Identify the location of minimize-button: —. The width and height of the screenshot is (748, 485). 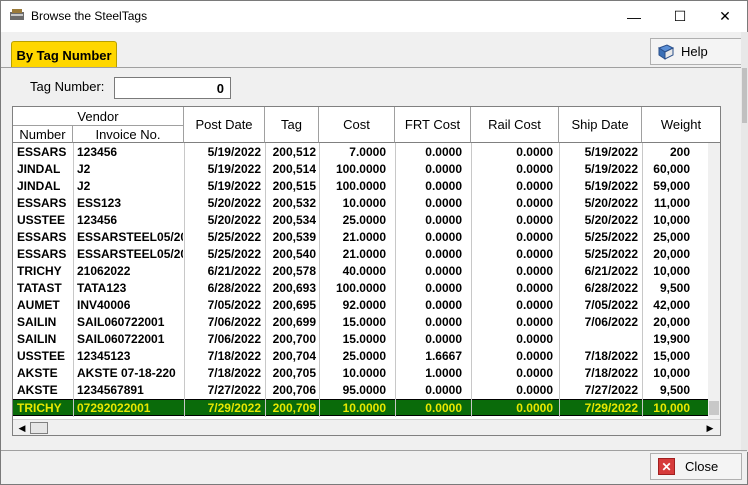
(634, 16).